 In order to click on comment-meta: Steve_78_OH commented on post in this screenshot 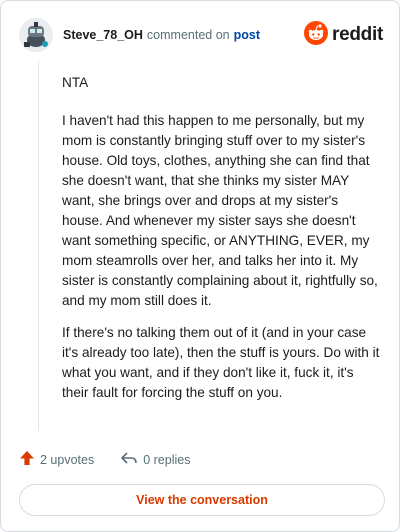, I will do `click(161, 35)`.